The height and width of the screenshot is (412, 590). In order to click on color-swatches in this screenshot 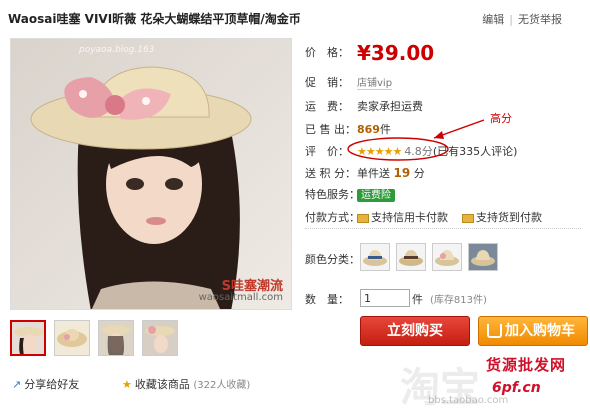, I will do `click(432, 257)`.